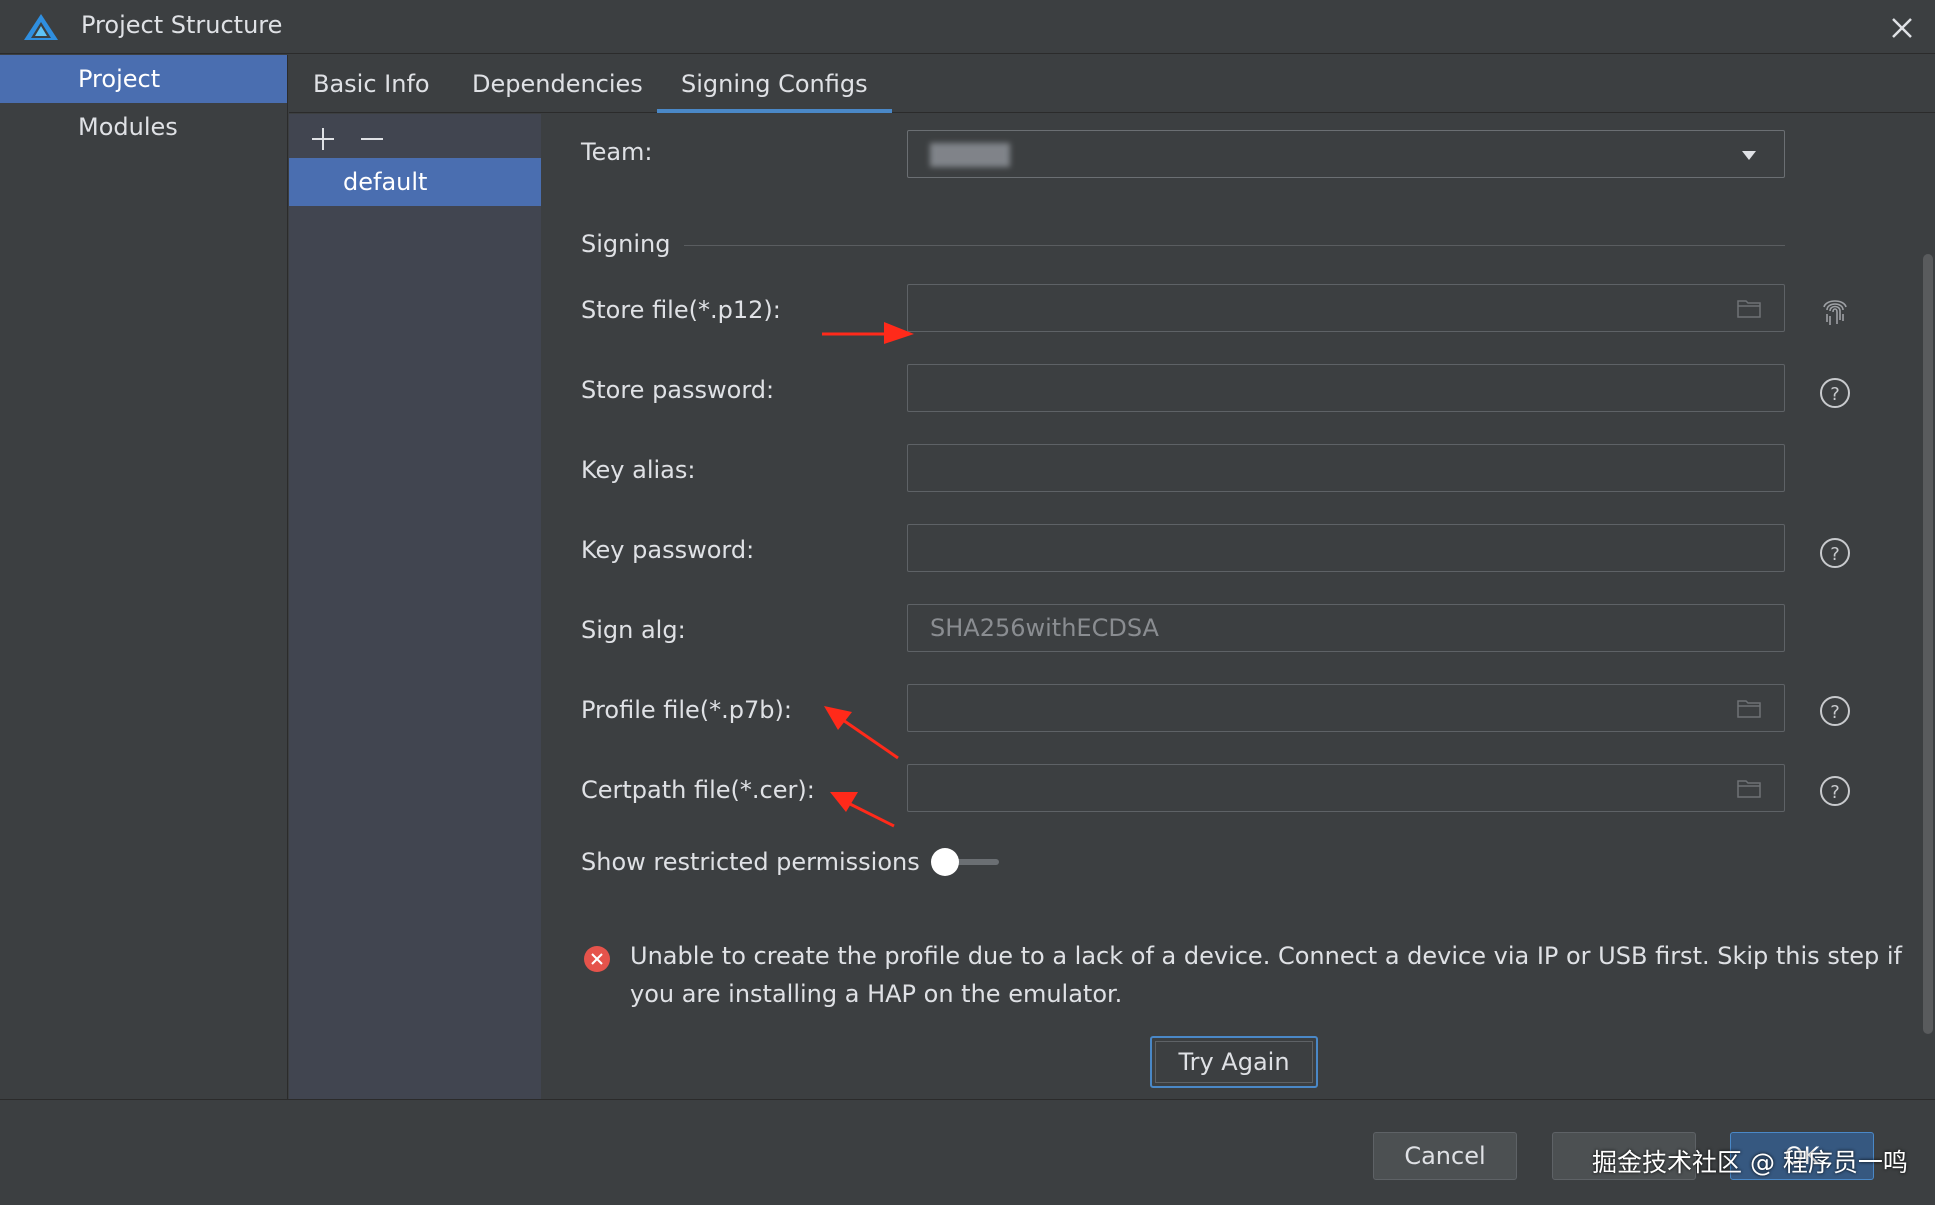 The height and width of the screenshot is (1205, 1935). What do you see at coordinates (967, 27) in the screenshot?
I see `title-bar: Project Structure` at bounding box center [967, 27].